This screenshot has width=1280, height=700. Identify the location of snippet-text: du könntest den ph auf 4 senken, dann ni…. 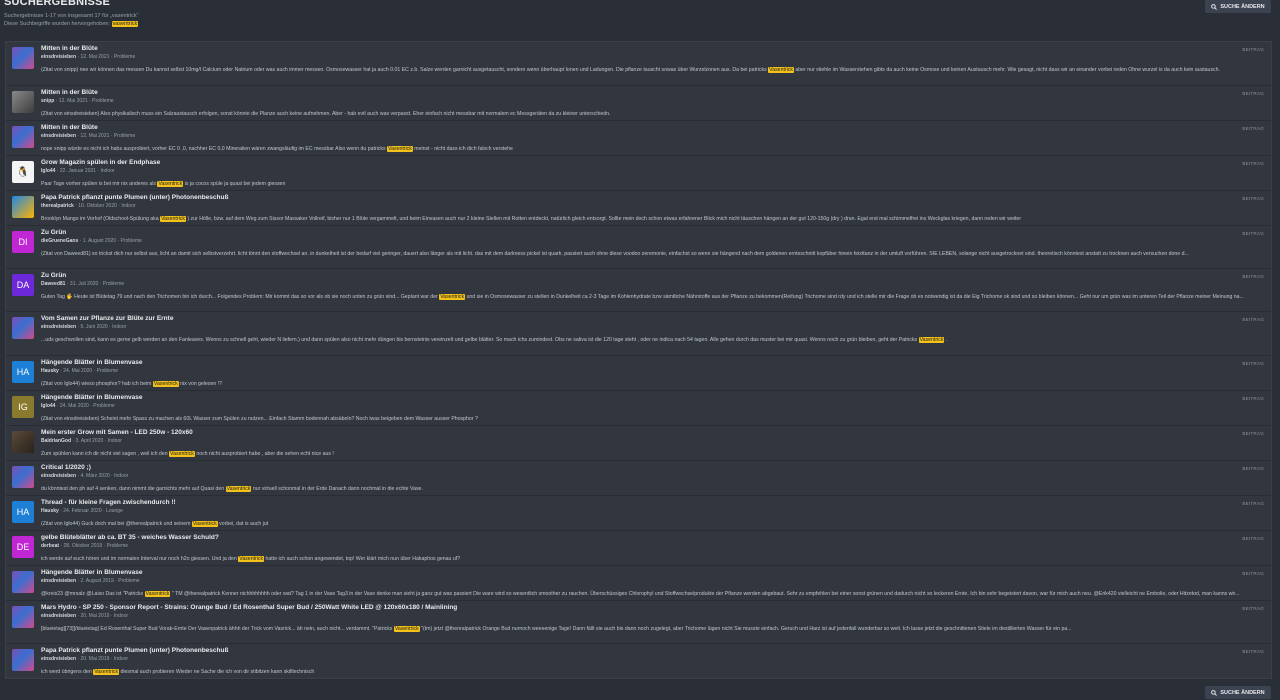
(133, 489).